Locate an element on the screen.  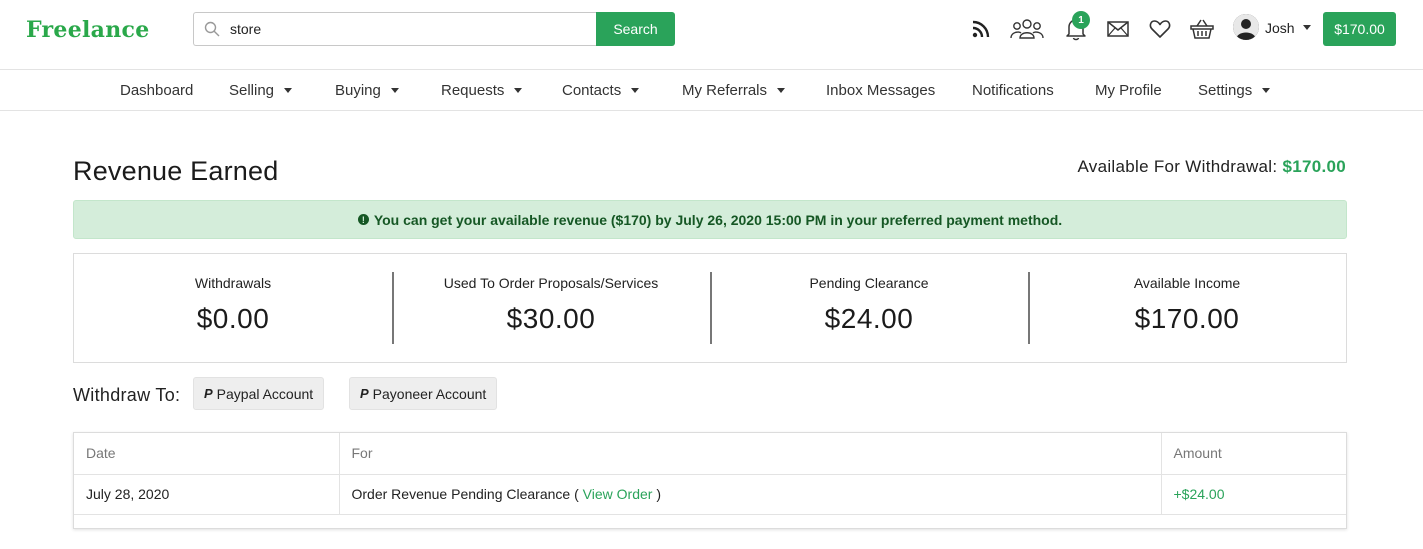
nav-inbox-messages: Inbox Messages is located at coordinates (880, 90).